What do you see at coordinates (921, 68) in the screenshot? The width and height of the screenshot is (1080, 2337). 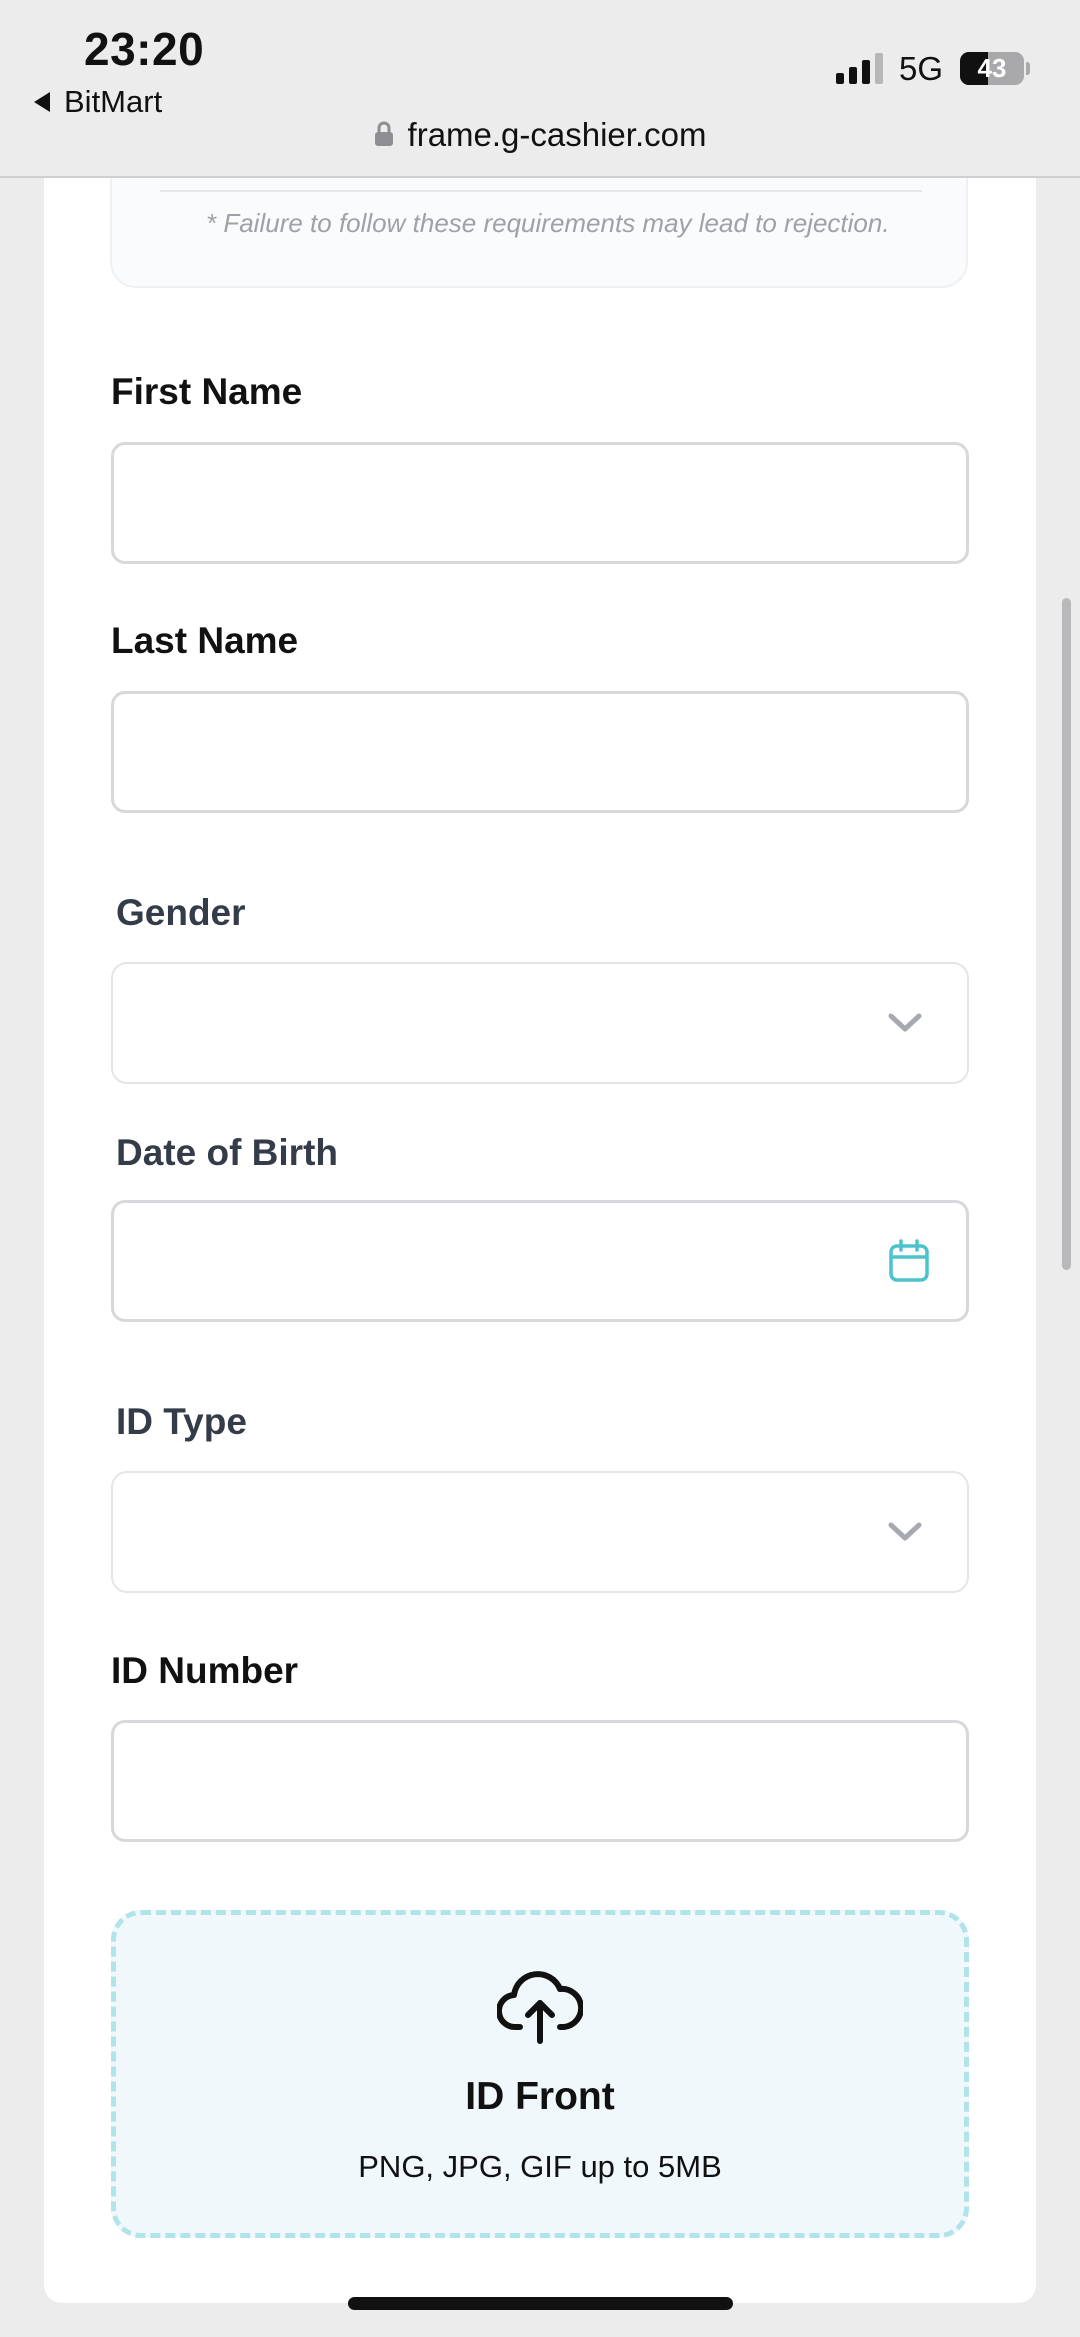 I see `network-type: 5G` at bounding box center [921, 68].